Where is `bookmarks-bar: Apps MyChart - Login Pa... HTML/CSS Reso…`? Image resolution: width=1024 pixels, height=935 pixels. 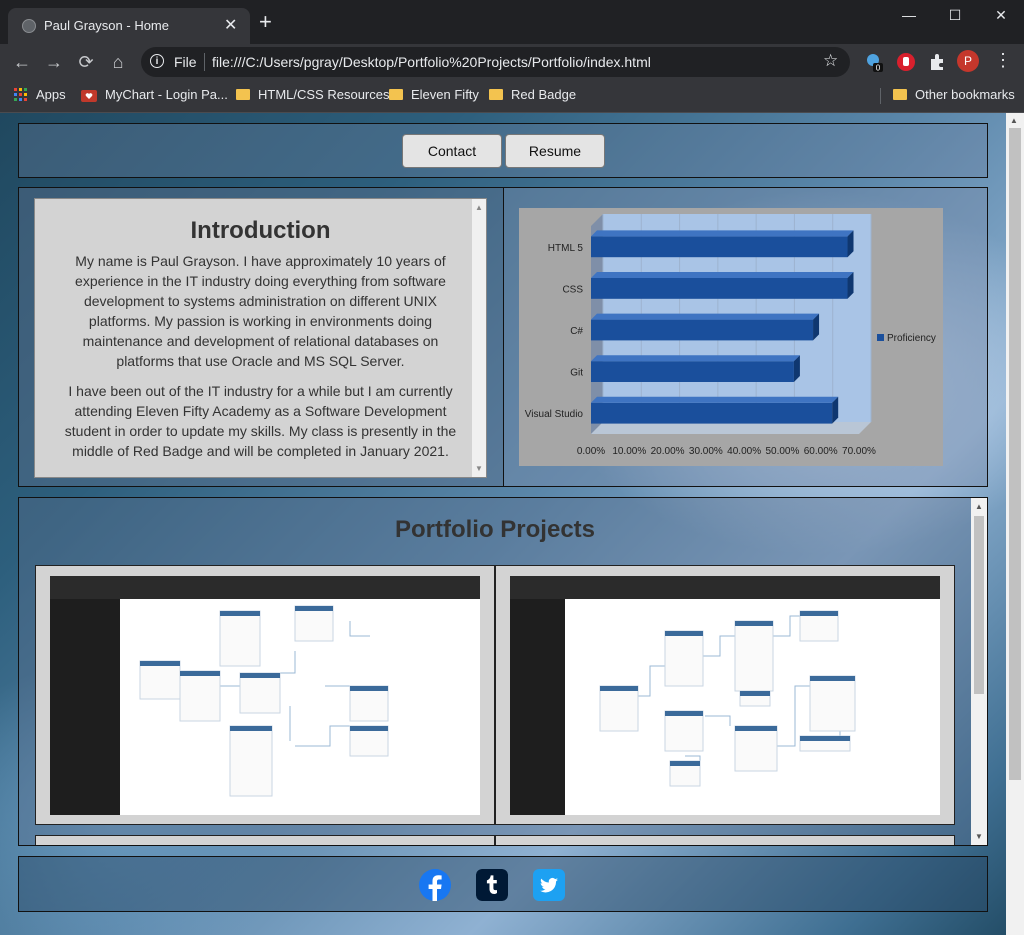
bookmarks-bar: Apps MyChart - Login Pa... HTML/CSS Reso… is located at coordinates (512, 96).